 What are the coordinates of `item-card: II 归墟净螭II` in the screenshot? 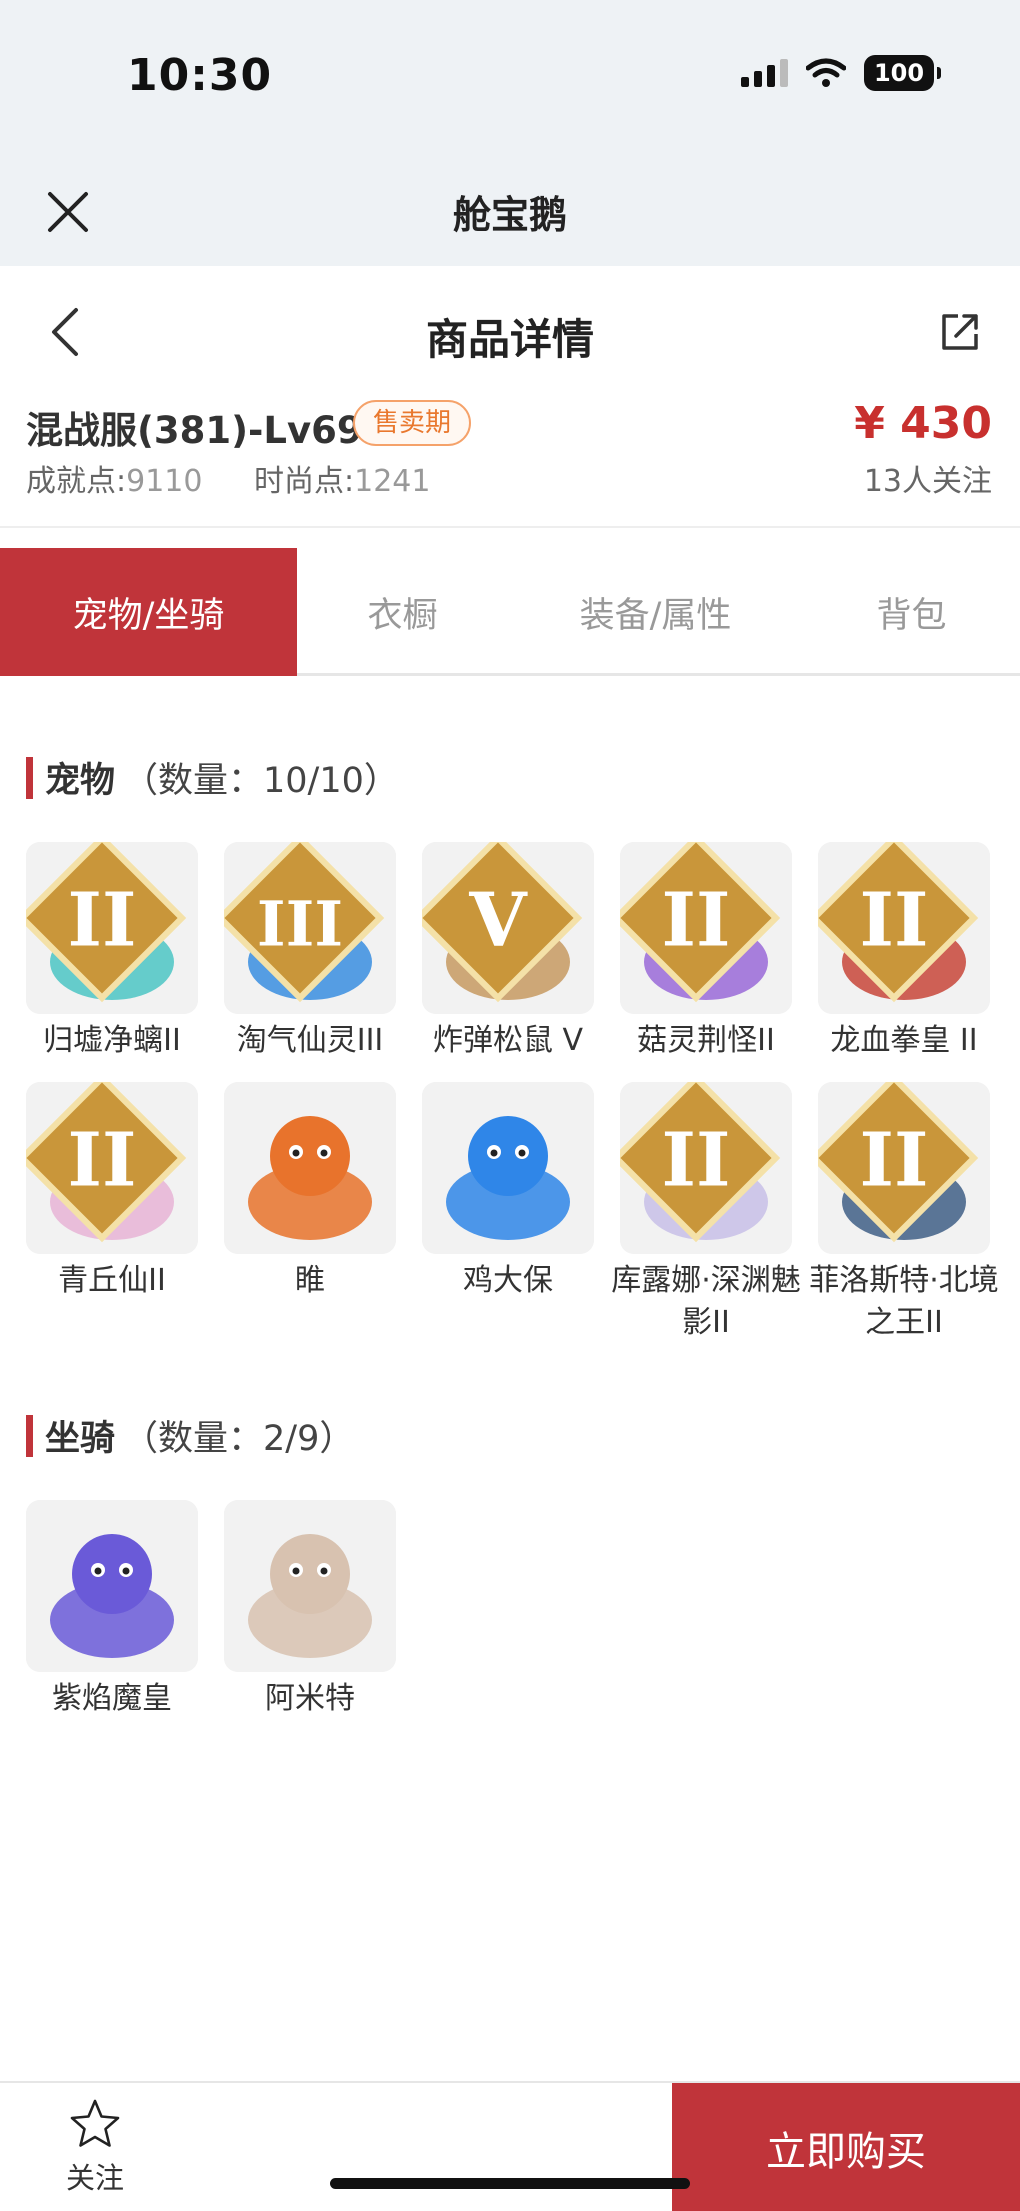 It's located at (112, 952).